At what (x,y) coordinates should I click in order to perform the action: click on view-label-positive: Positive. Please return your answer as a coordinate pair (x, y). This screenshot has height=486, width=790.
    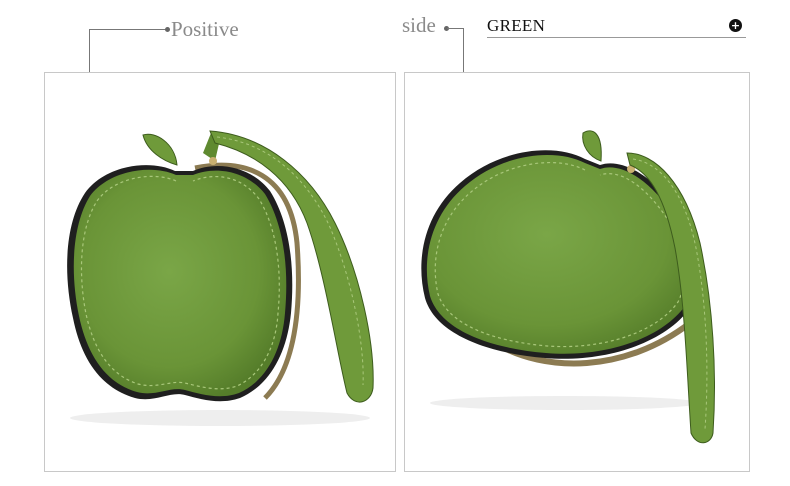
    Looking at the image, I should click on (205, 29).